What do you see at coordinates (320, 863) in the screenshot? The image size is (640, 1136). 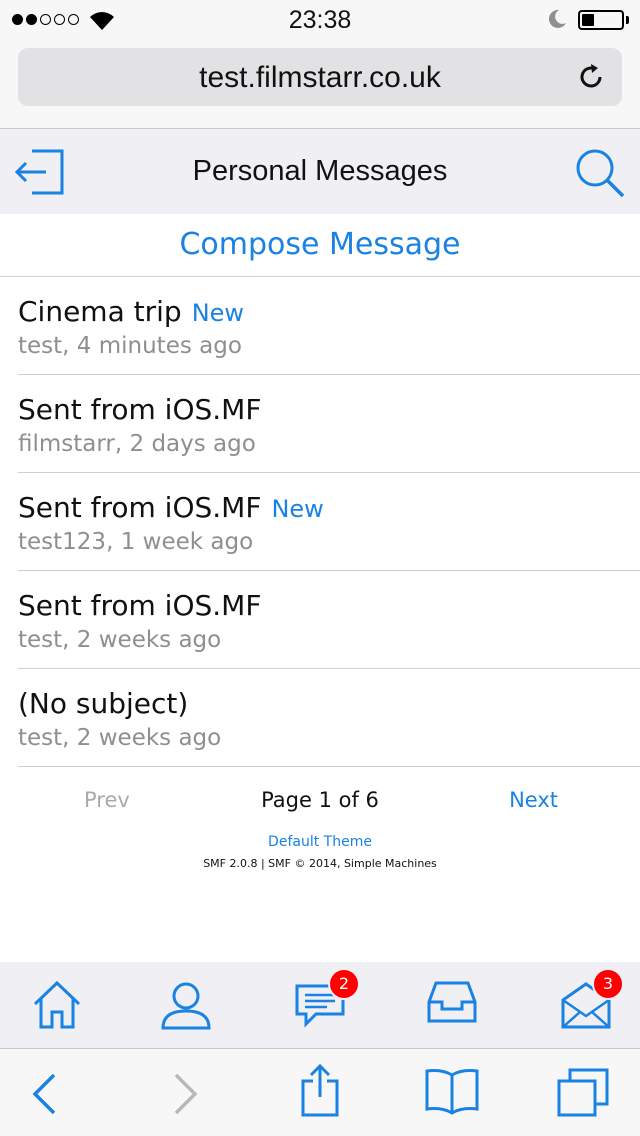 I see `copyright-text: SMF 2.0.8 | SMF © 2014, Simple Machines` at bounding box center [320, 863].